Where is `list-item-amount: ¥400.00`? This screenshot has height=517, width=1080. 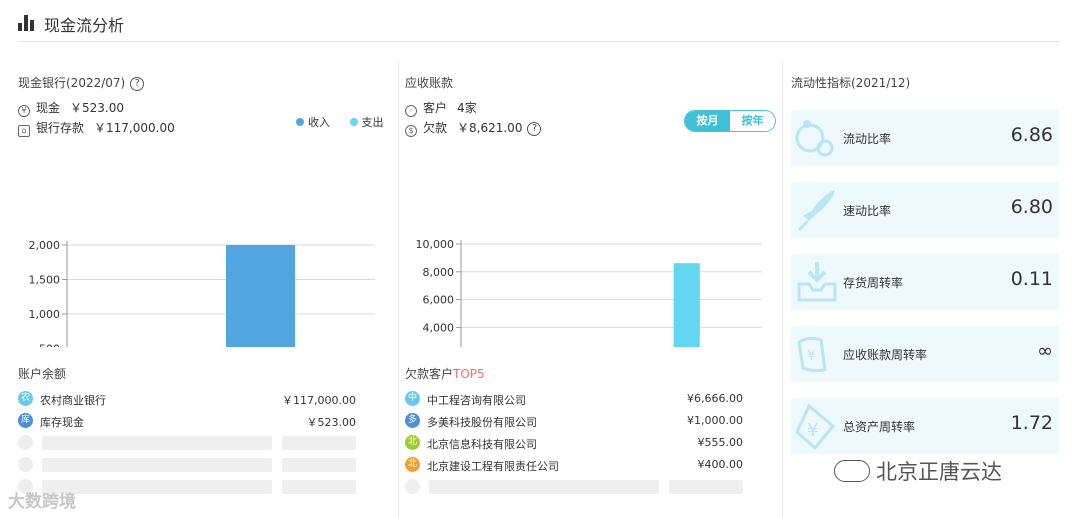 list-item-amount: ¥400.00 is located at coordinates (720, 464).